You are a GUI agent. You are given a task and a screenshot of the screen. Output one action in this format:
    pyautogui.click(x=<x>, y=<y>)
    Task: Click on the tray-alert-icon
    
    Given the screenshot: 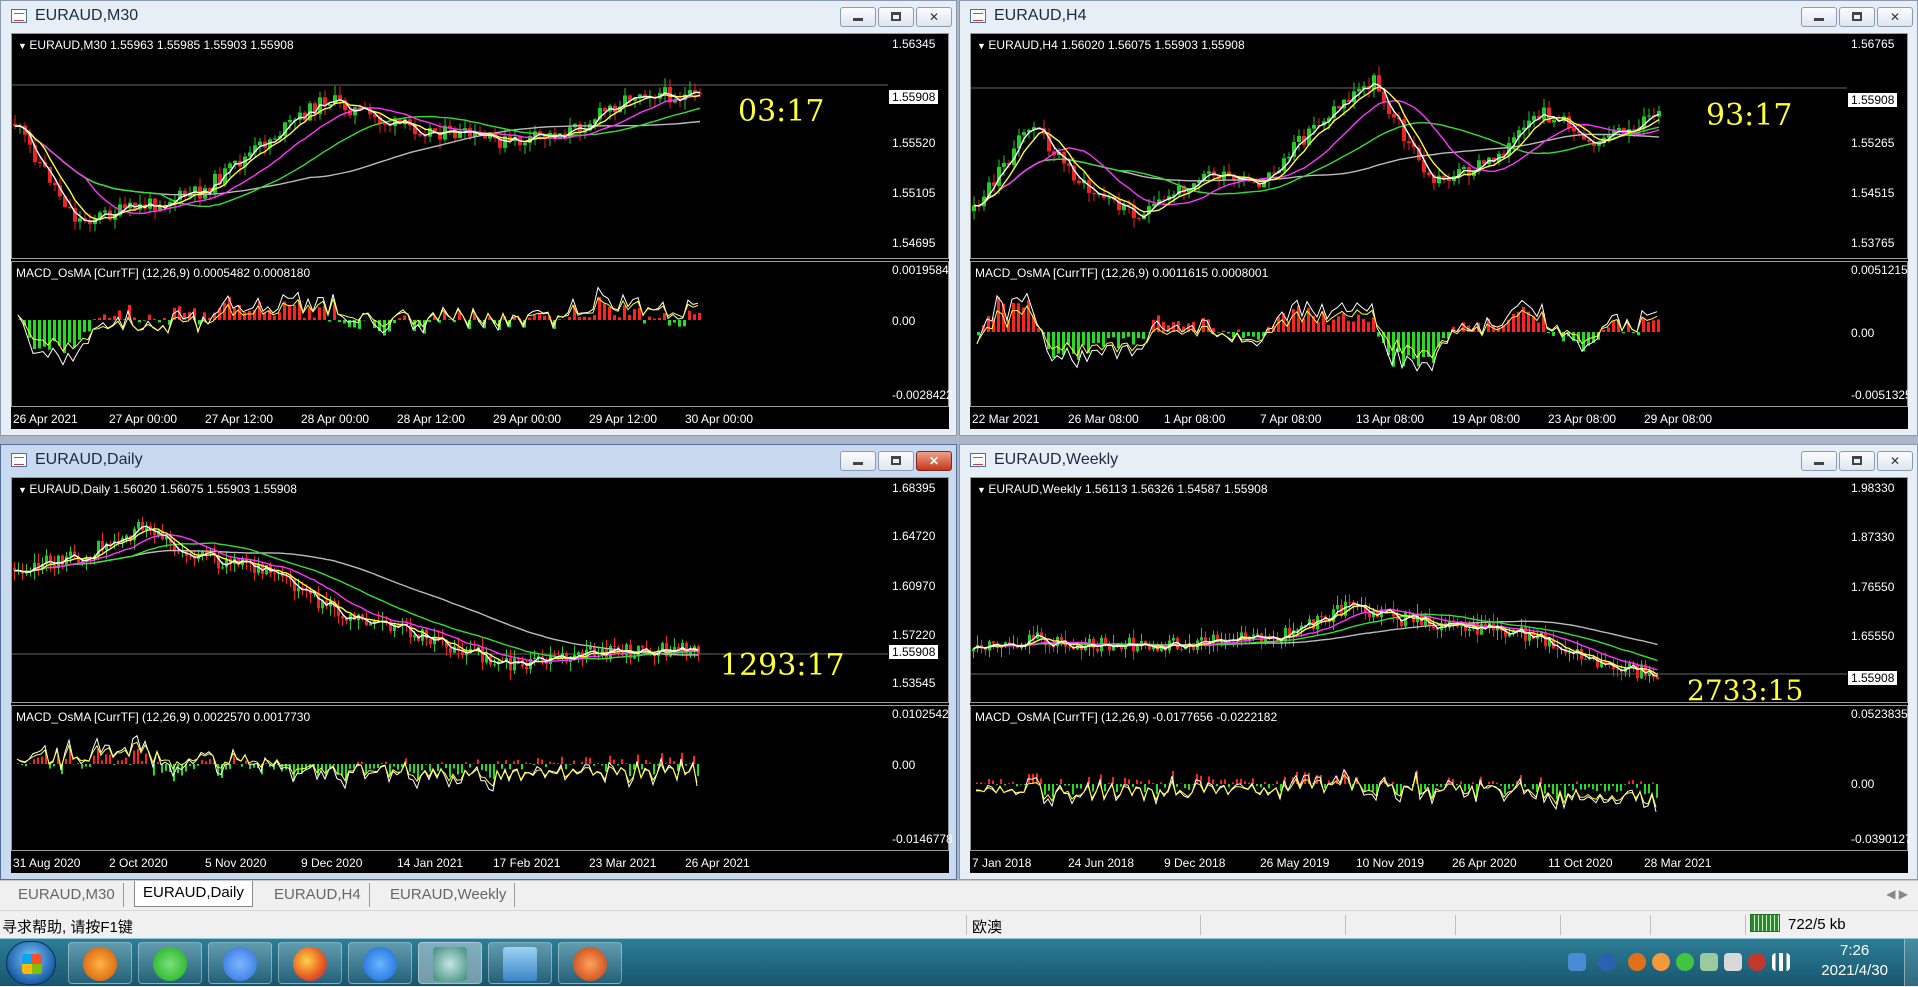 What is the action you would take?
    pyautogui.click(x=1757, y=962)
    